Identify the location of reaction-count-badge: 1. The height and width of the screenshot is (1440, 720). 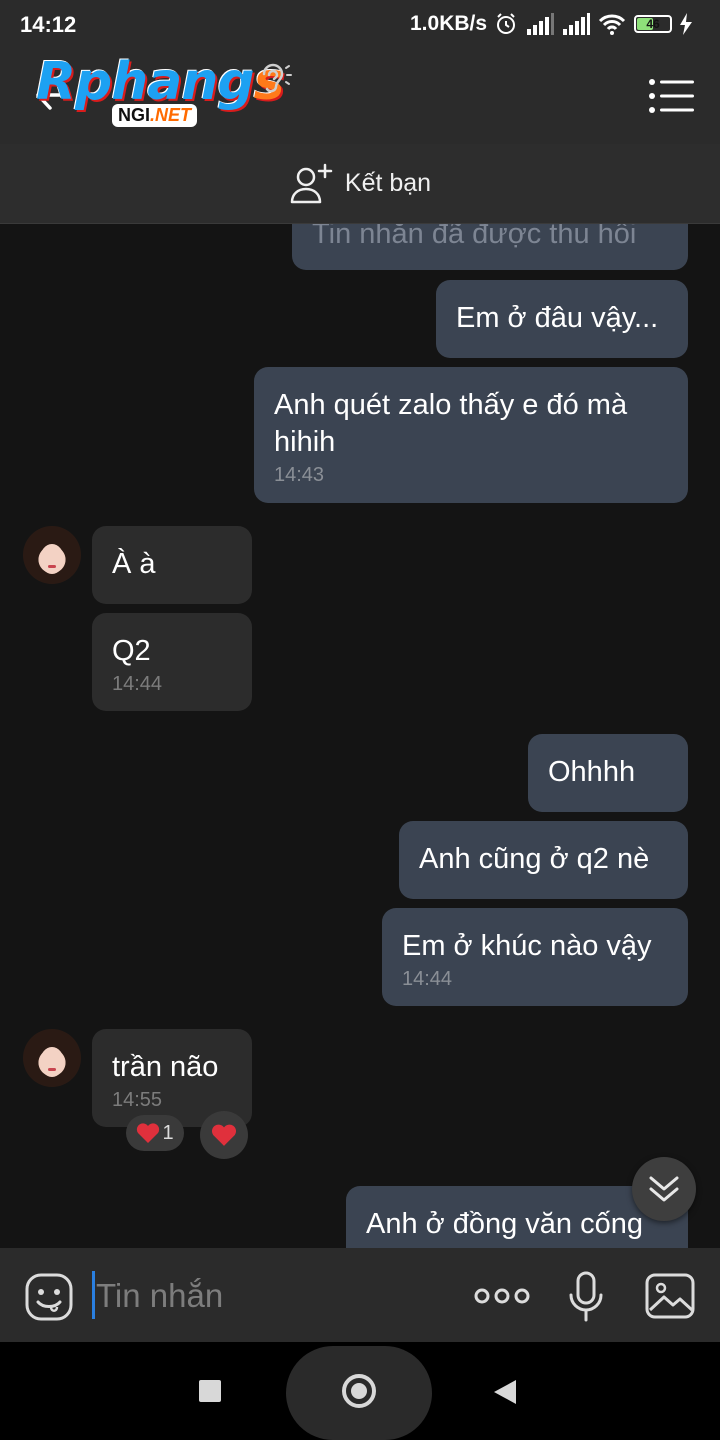
(155, 1133).